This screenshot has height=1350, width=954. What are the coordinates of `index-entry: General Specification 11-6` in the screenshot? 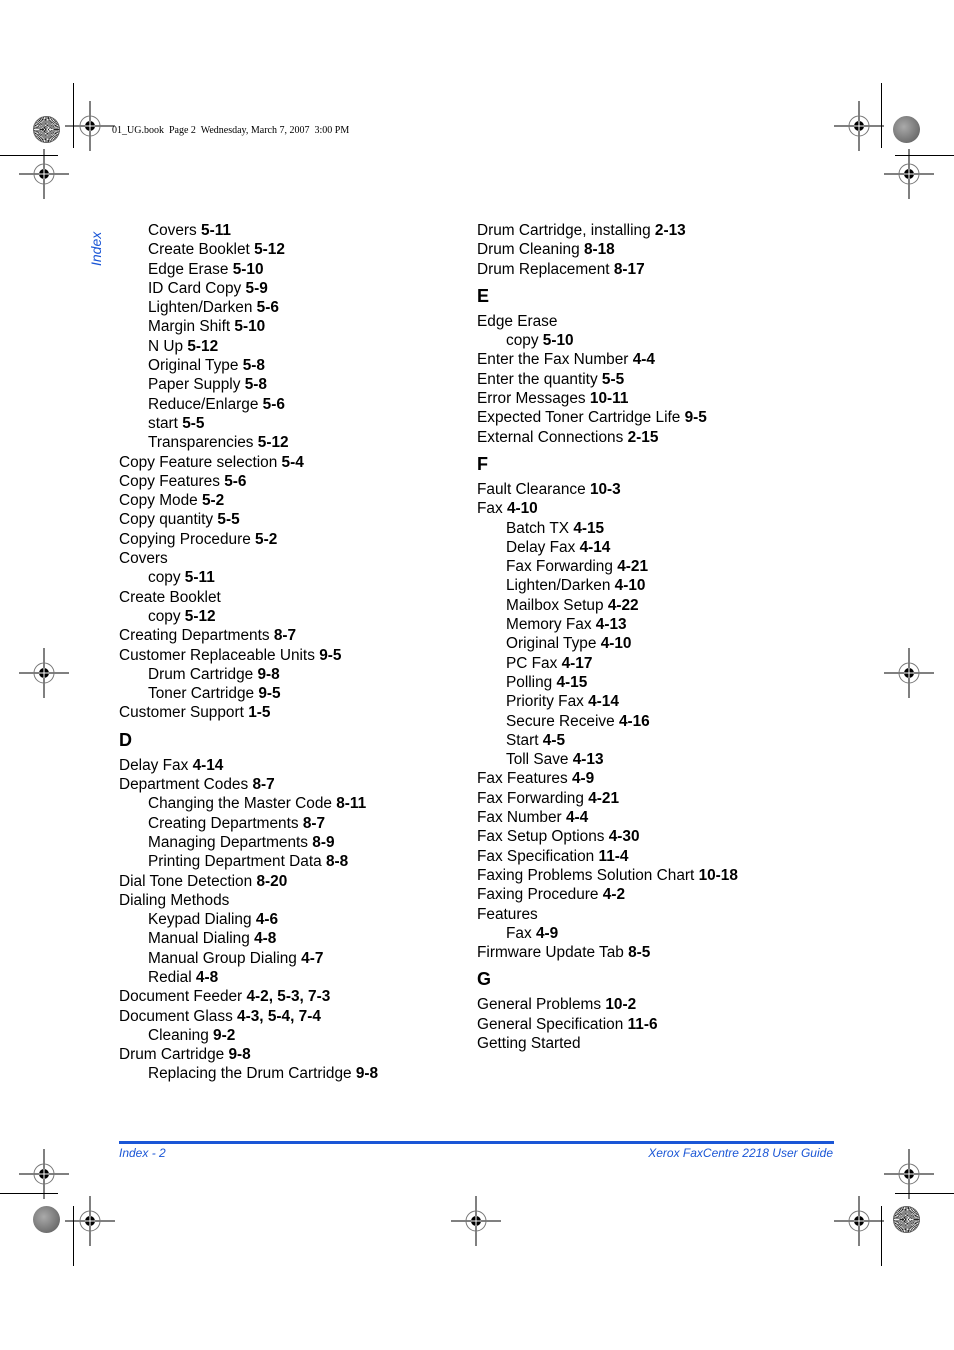 It's located at (657, 1024).